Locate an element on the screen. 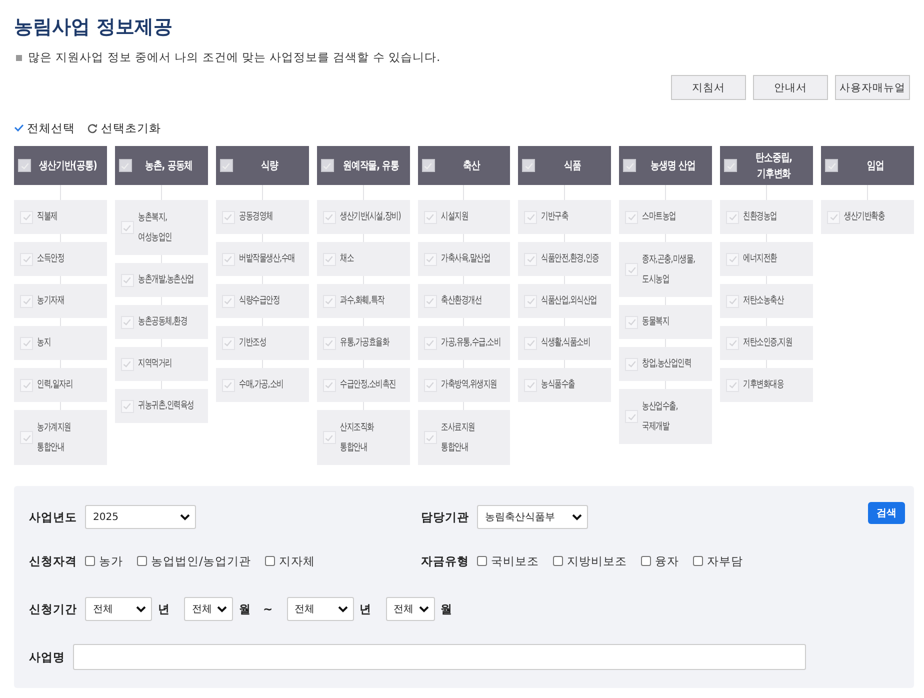  category-item: 수매,가공,소비 is located at coordinates (262, 385).